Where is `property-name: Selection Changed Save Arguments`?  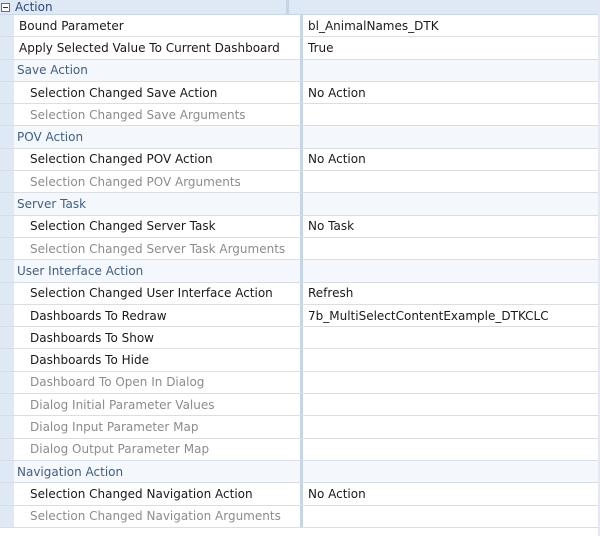 property-name: Selection Changed Save Arguments is located at coordinates (138, 114).